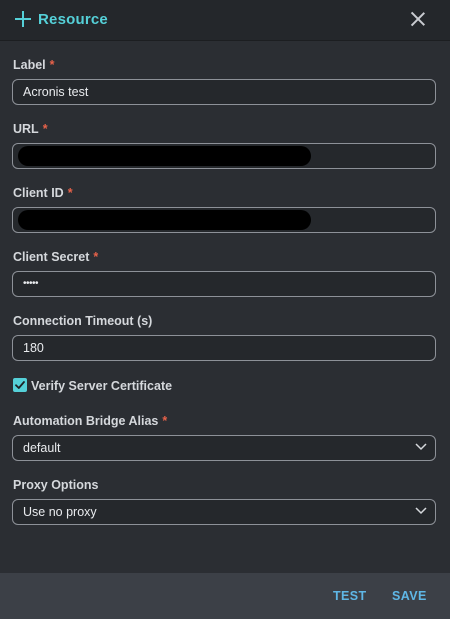 The width and height of the screenshot is (450, 619). I want to click on client-id-input, so click(224, 220).